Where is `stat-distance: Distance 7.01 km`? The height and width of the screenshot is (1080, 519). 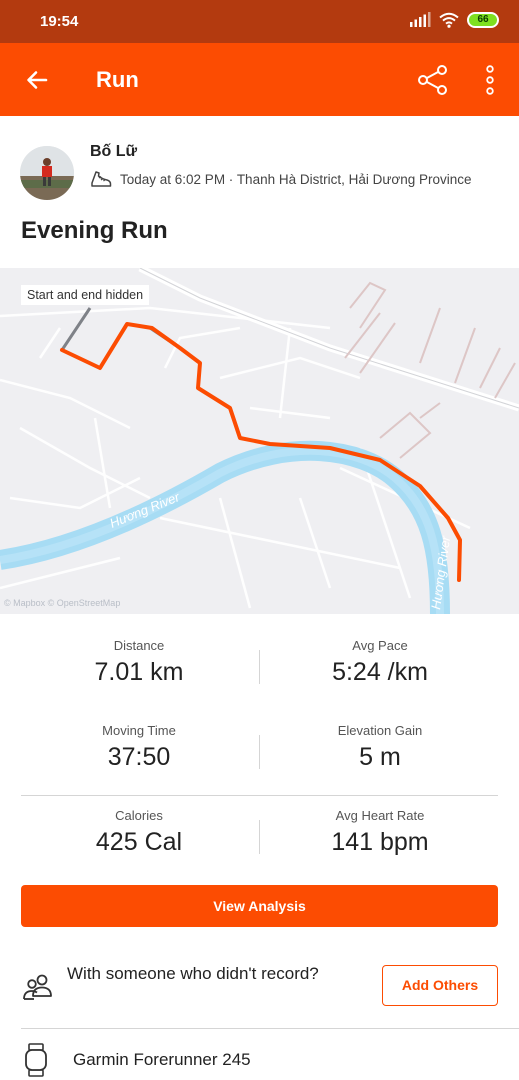
stat-distance: Distance 7.01 km is located at coordinates (139, 662).